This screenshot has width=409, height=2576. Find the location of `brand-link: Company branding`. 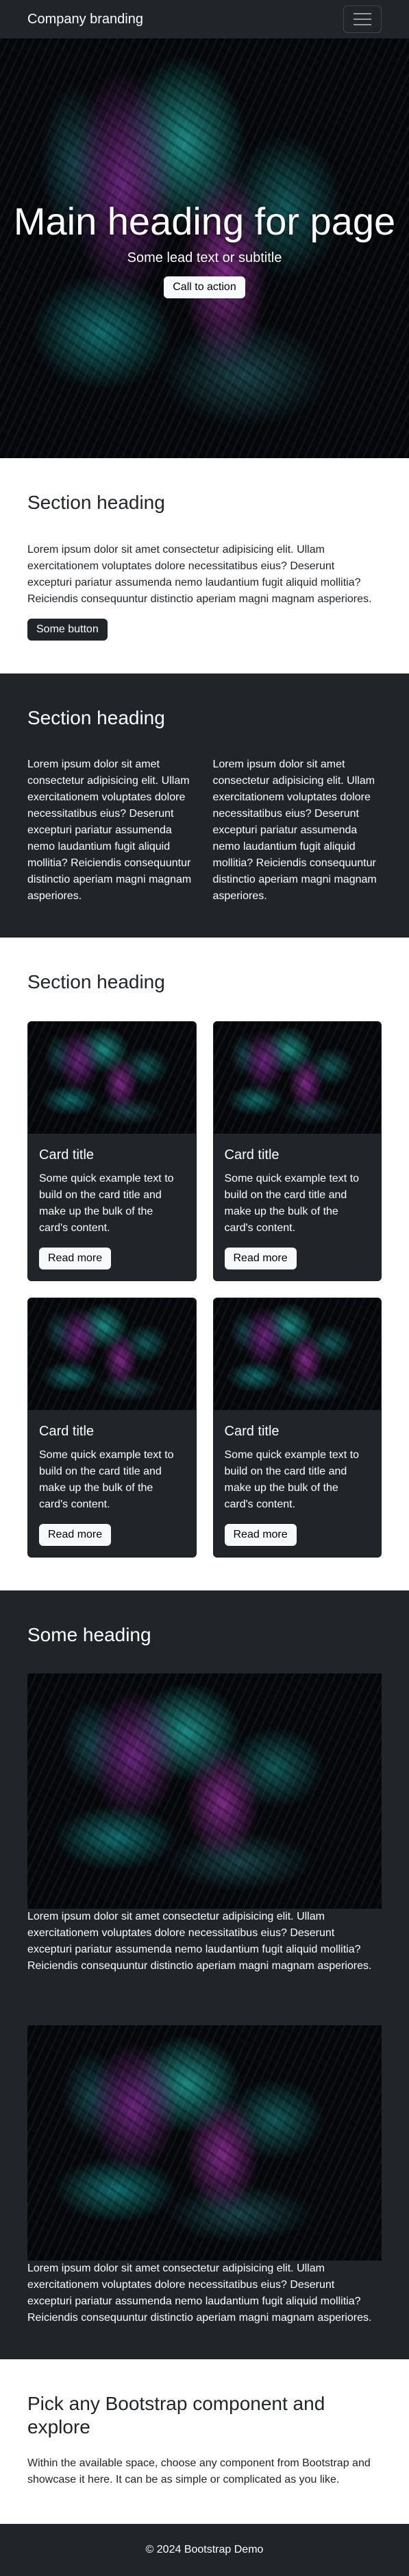

brand-link: Company branding is located at coordinates (85, 19).